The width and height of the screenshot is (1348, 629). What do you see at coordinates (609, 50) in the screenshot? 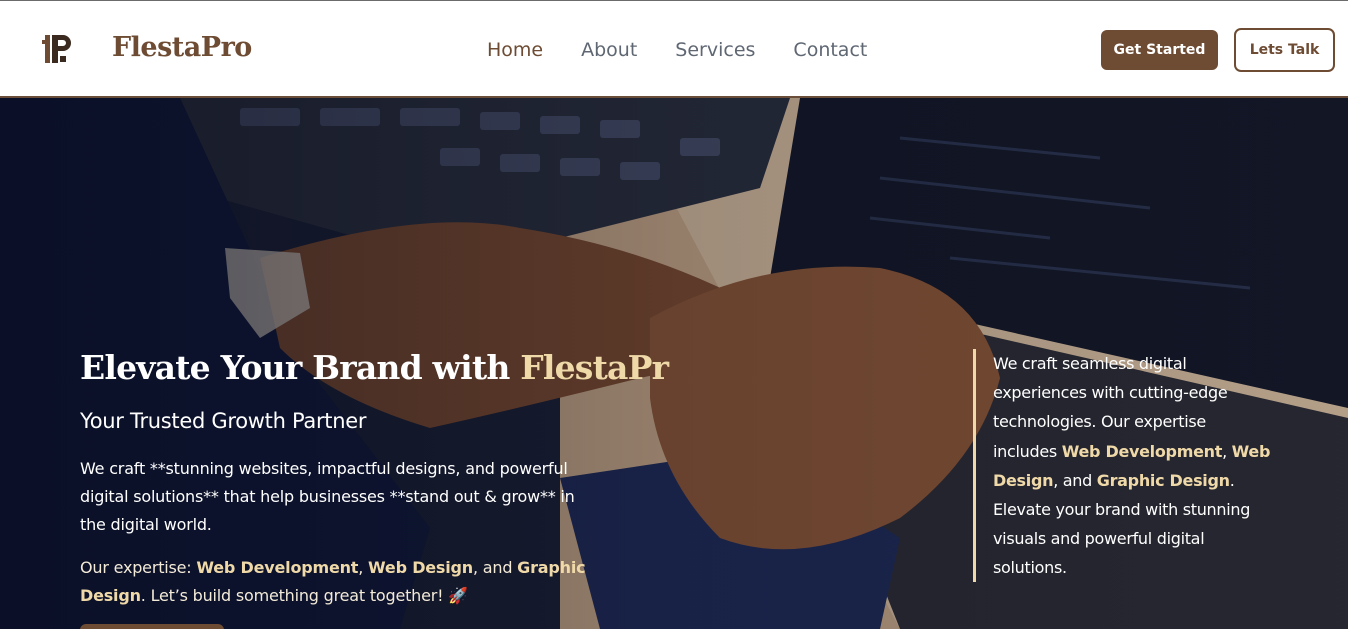
I see `nav-about: About` at bounding box center [609, 50].